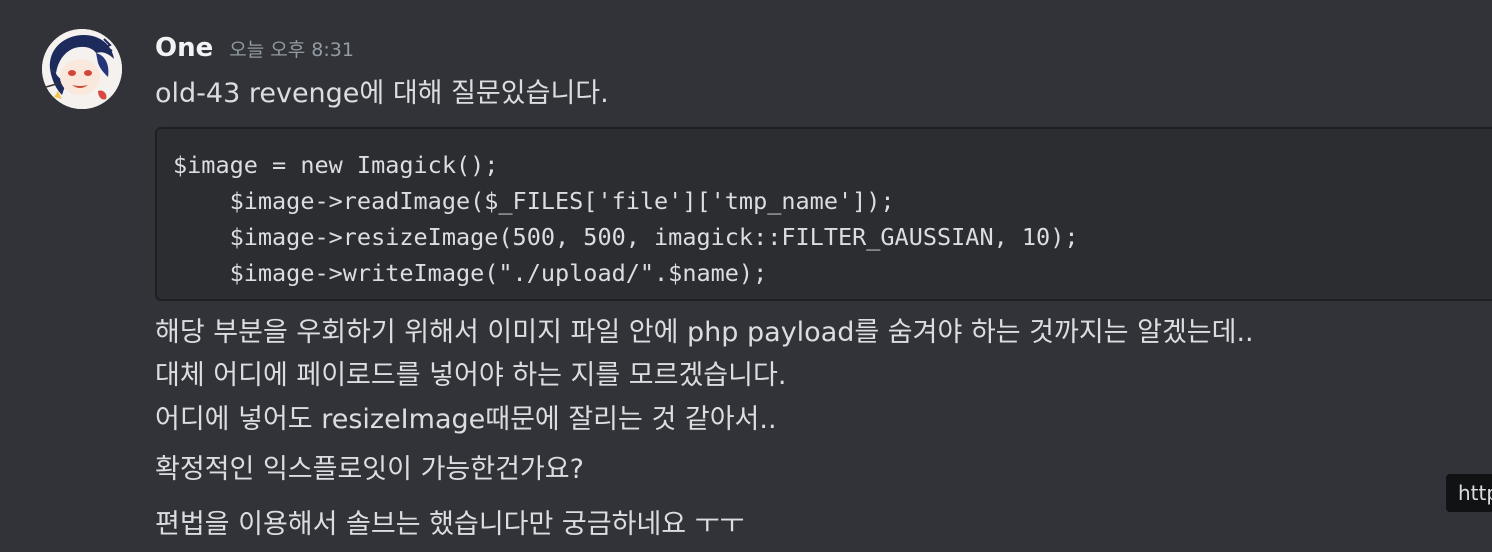 The image size is (1492, 552). What do you see at coordinates (382, 93) in the screenshot?
I see `message-line-1: old-43 revenge에 대해 질문있습니다.` at bounding box center [382, 93].